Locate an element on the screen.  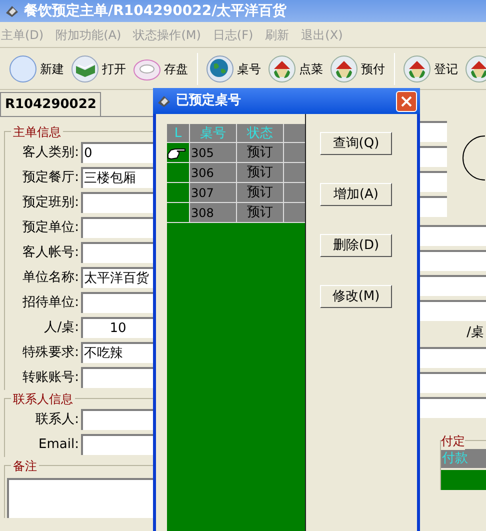
table-cell: 306 is located at coordinates (213, 172).